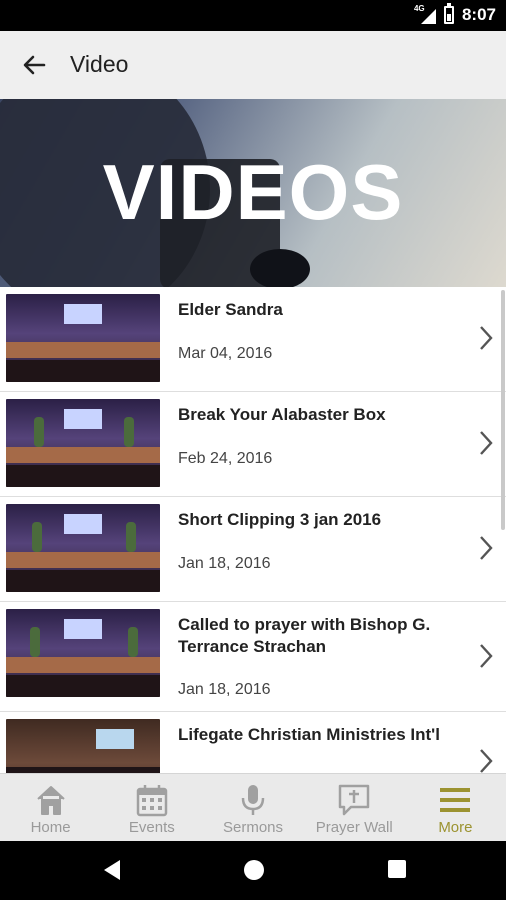 The image size is (506, 900). I want to click on signal-icon: 4G, so click(425, 14).